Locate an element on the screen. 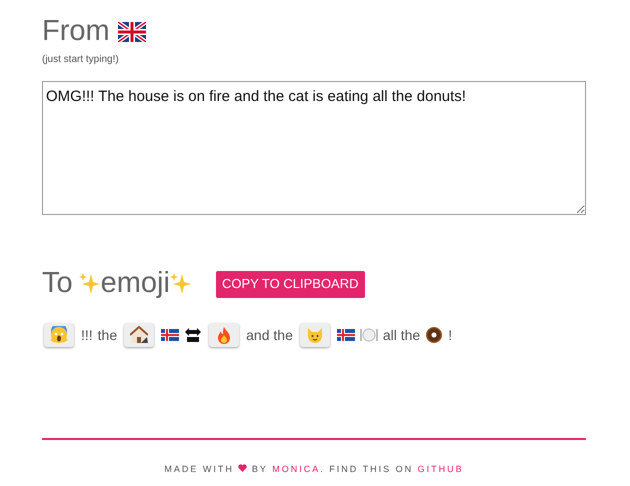  cat-face-icon is located at coordinates (315, 335).